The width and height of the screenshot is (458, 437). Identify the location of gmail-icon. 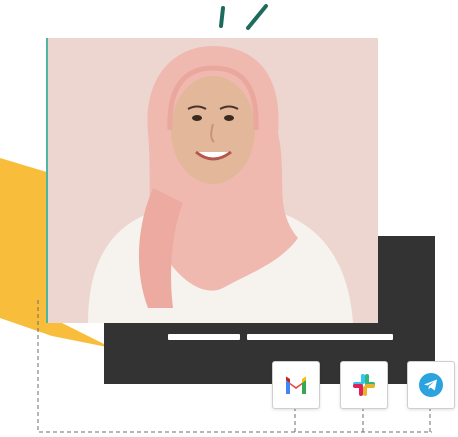
(296, 385).